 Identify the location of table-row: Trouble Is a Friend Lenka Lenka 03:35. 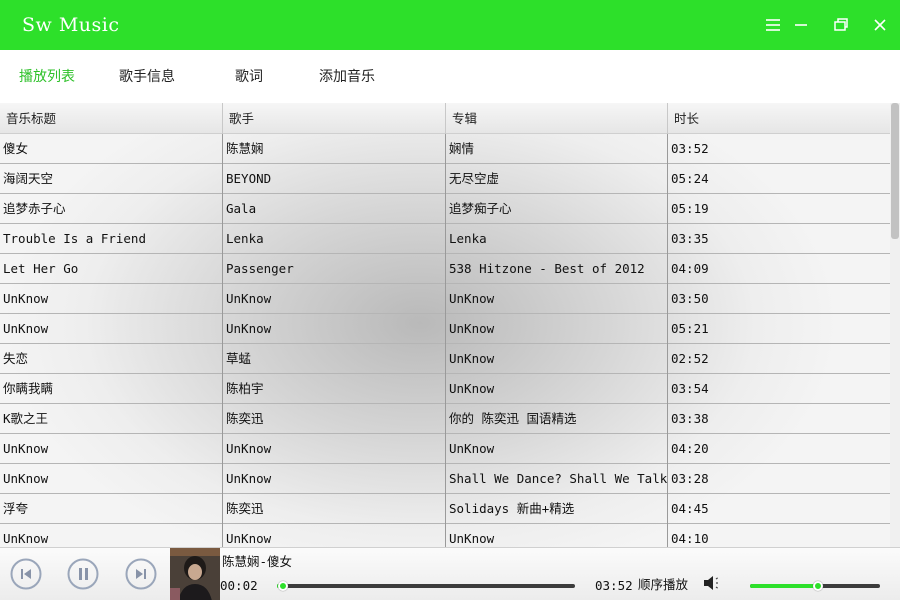
(445, 239).